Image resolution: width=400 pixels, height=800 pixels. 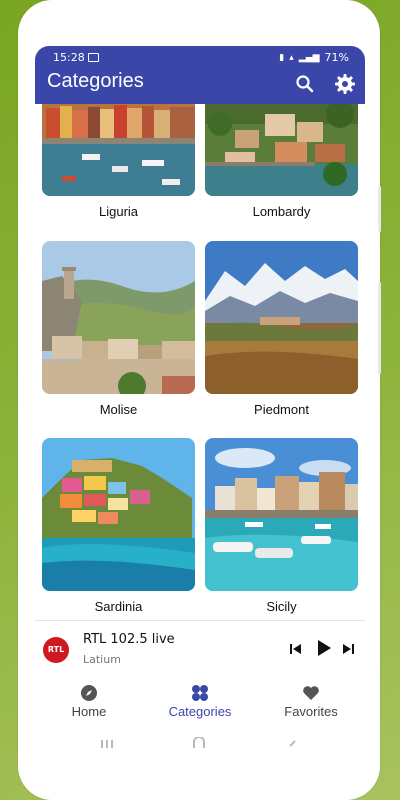 I want to click on category-card-liguria: Liguria, so click(x=118, y=161).